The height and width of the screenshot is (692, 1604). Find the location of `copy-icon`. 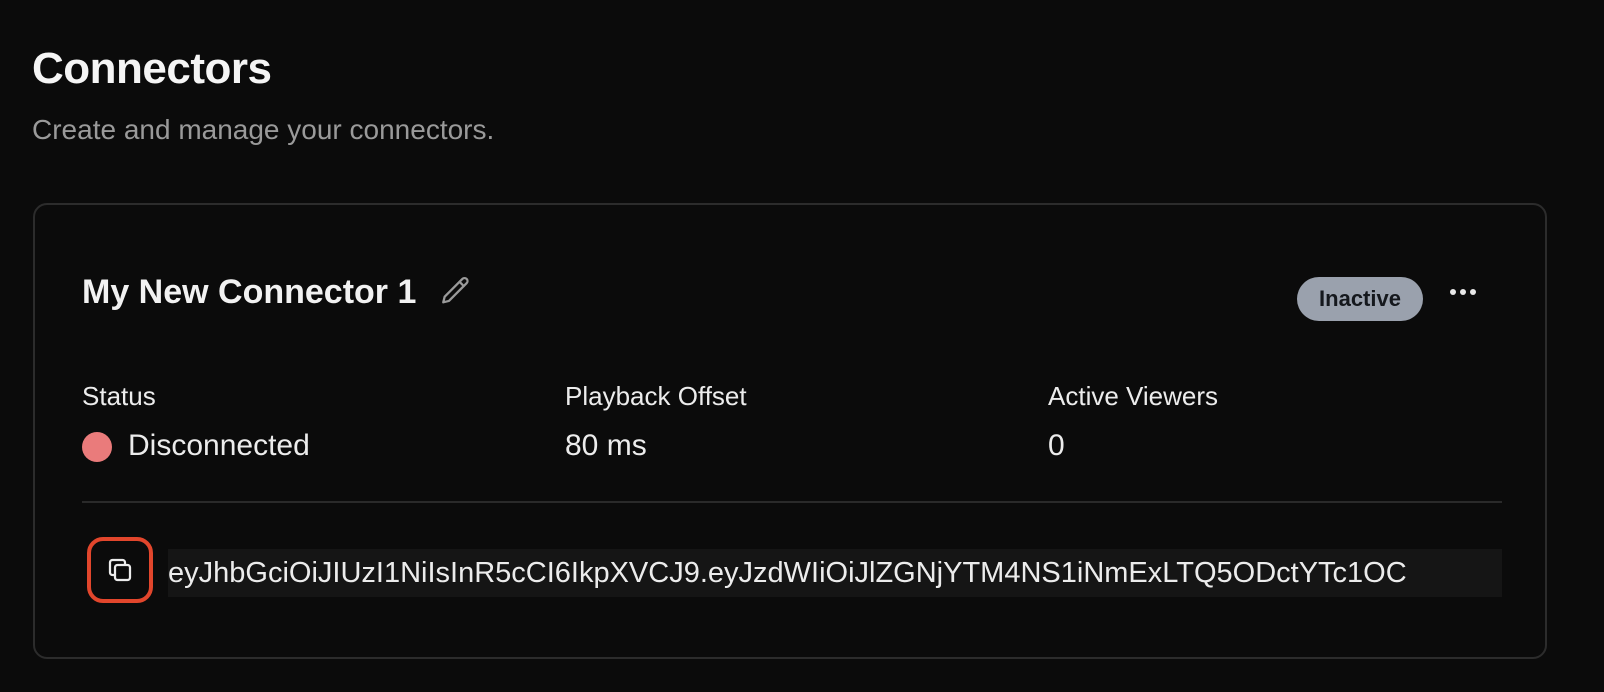

copy-icon is located at coordinates (120, 570).